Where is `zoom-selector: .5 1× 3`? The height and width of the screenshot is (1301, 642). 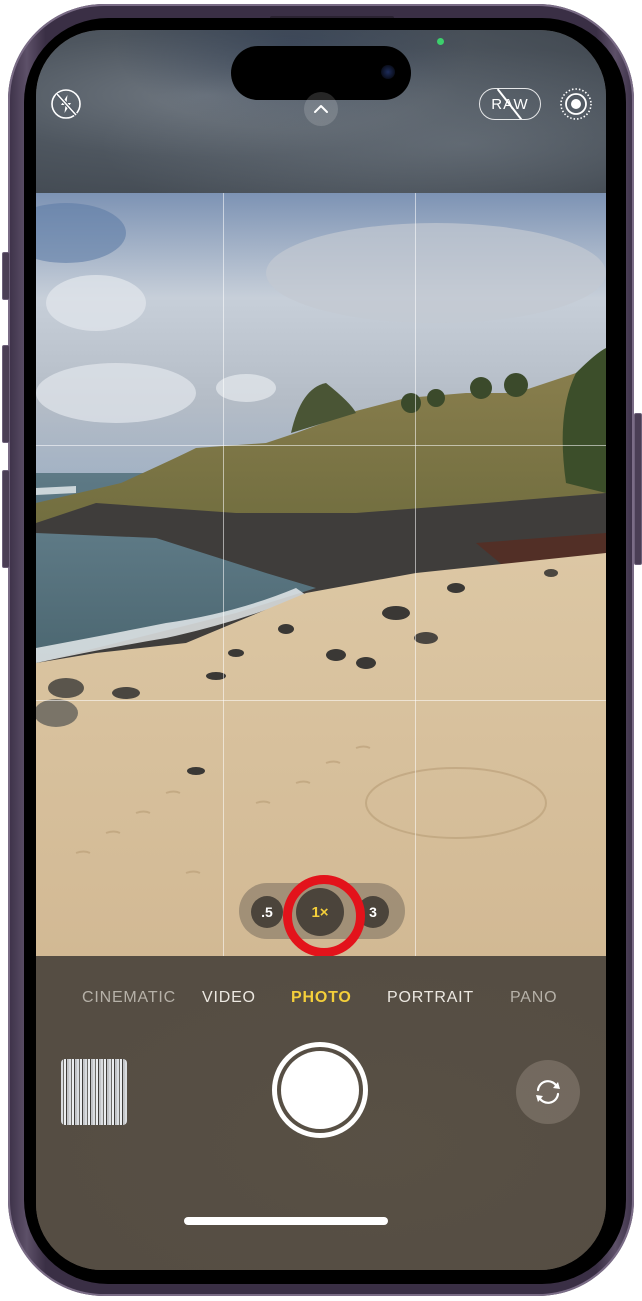
zoom-selector: .5 1× 3 is located at coordinates (322, 915).